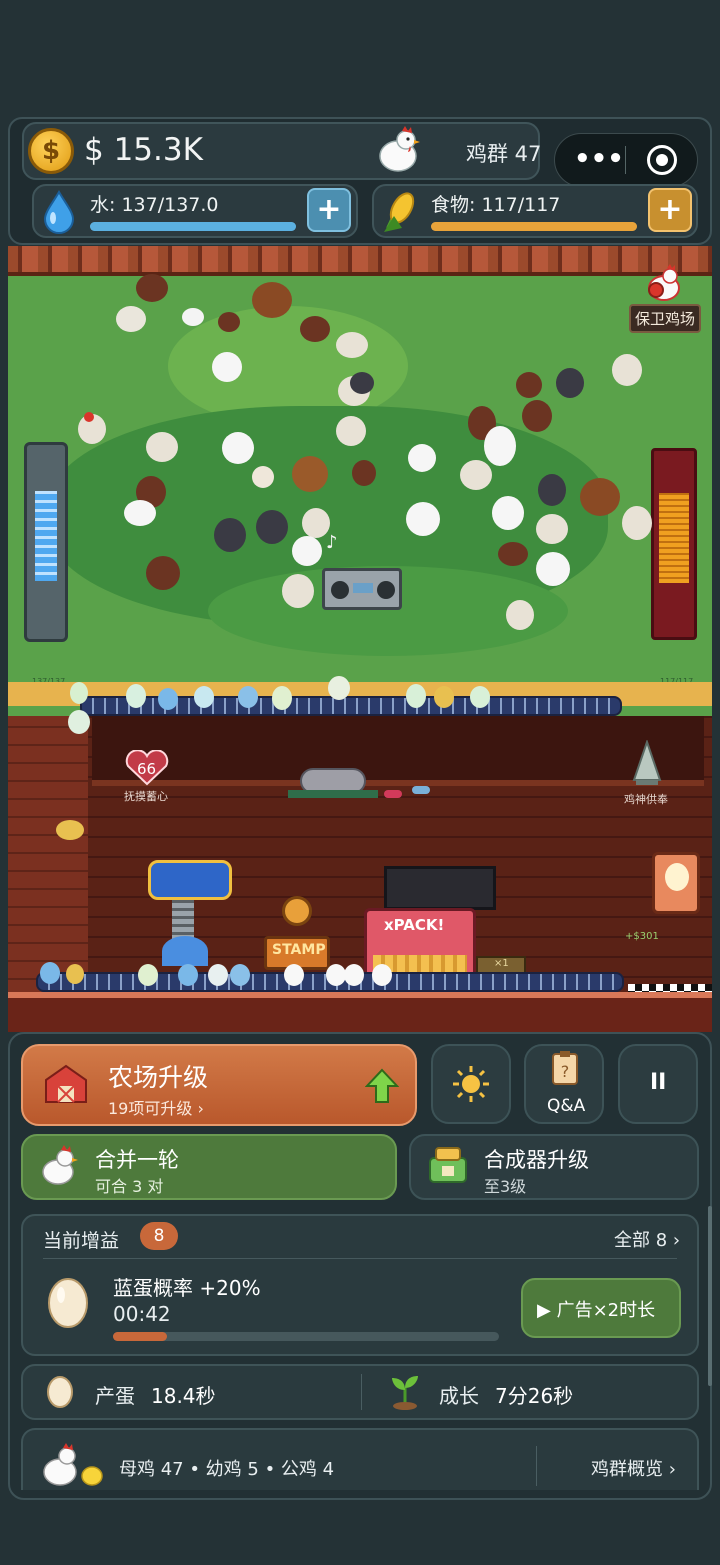  Describe the element at coordinates (647, 1239) in the screenshot. I see `buffs-all-link: 全部 8 ›` at that location.